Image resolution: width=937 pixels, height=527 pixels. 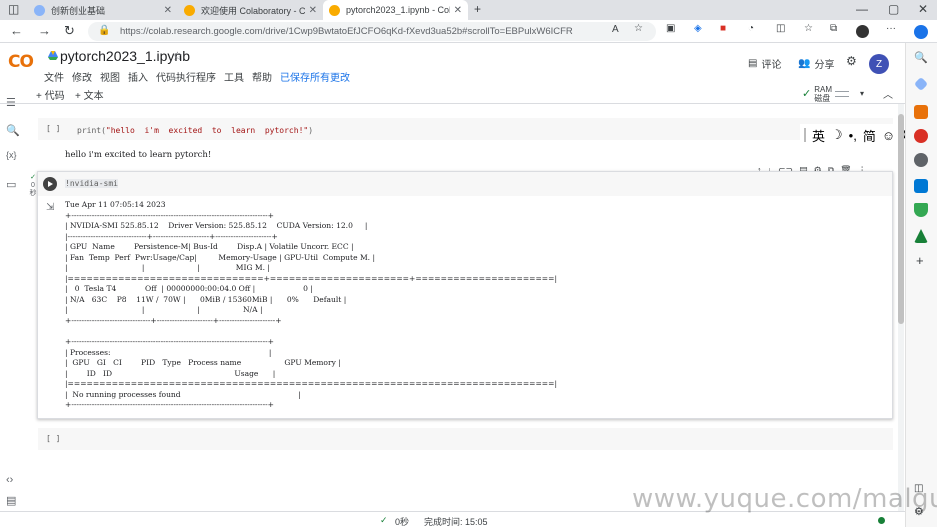 What do you see at coordinates (50, 94) in the screenshot?
I see `add-code-cell-button: + 代码` at bounding box center [50, 94].